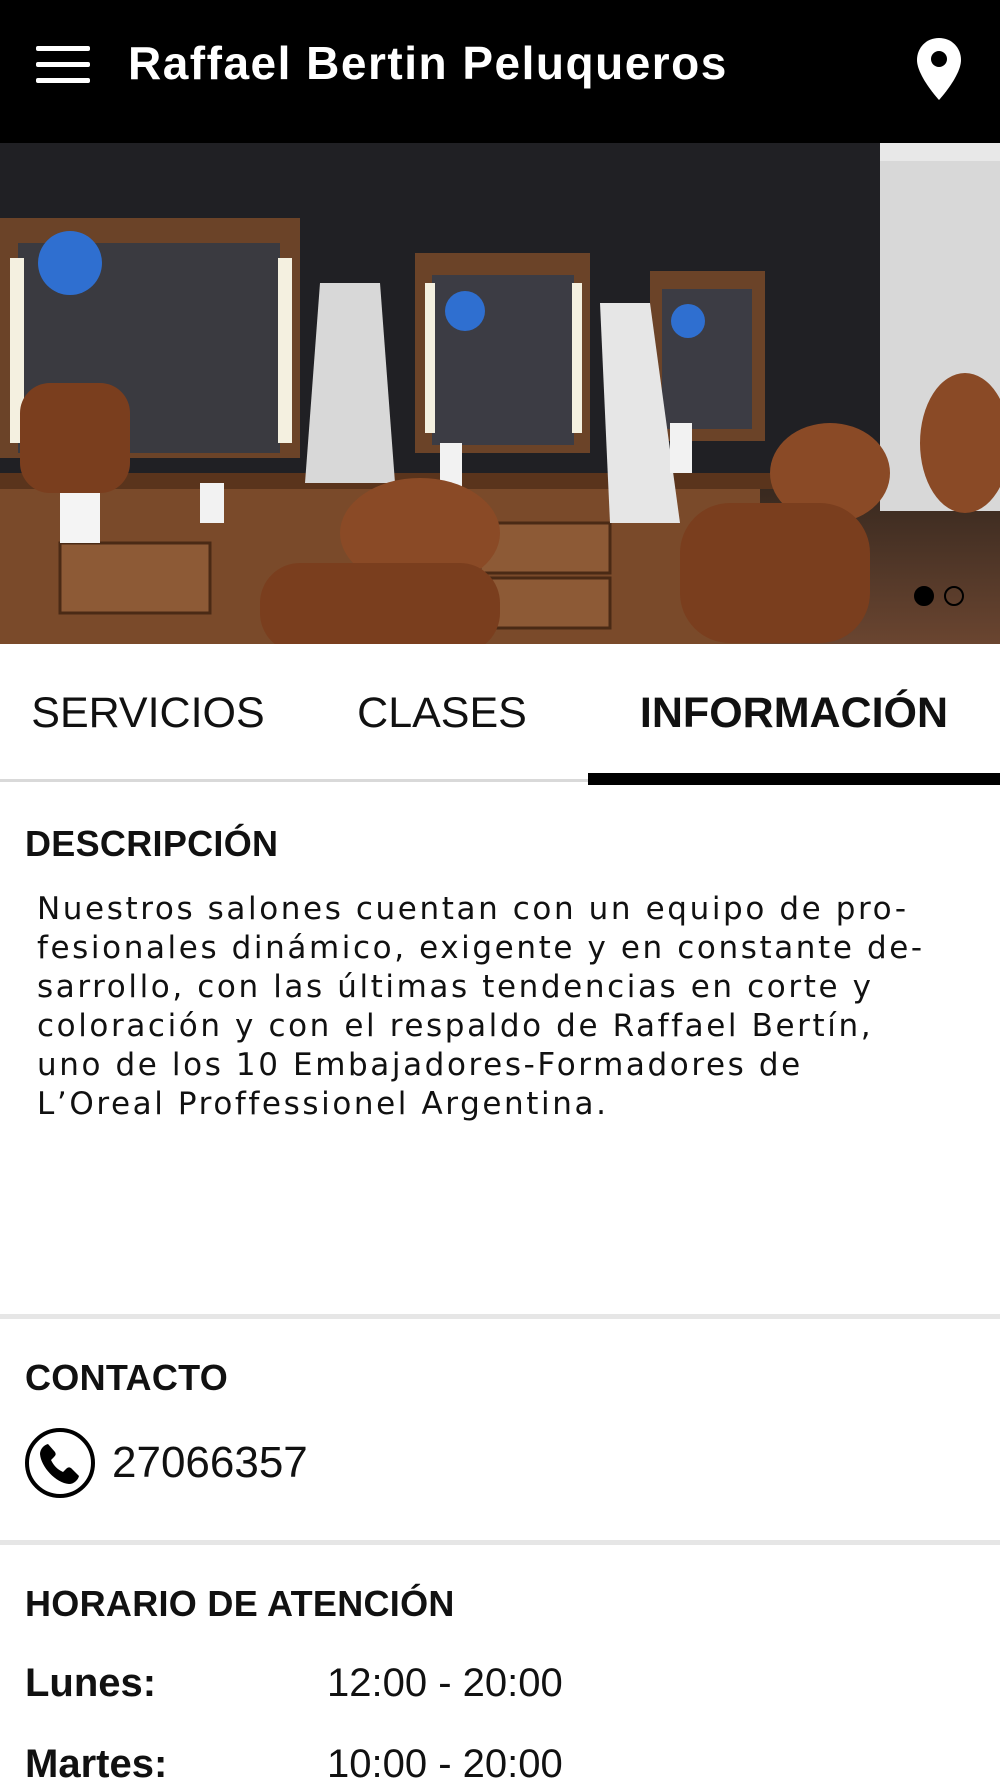  I want to click on tab-informacion: INFORMACIÓN, so click(794, 714).